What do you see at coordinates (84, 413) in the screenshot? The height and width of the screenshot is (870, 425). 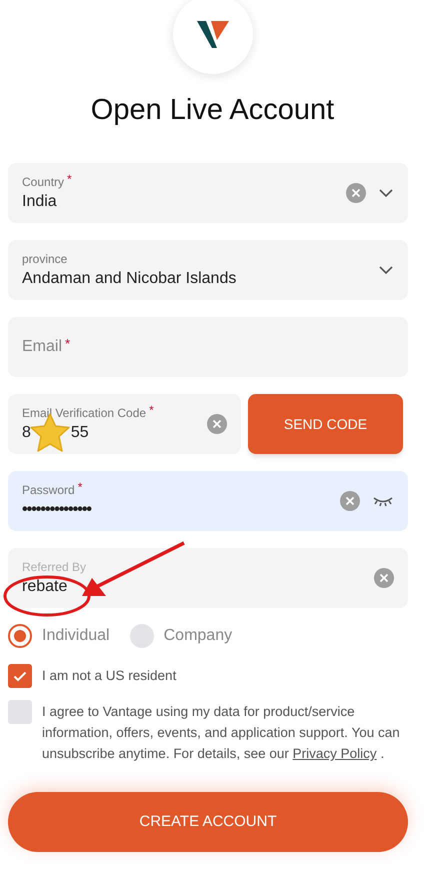 I see `field-label: Email Verification Code` at bounding box center [84, 413].